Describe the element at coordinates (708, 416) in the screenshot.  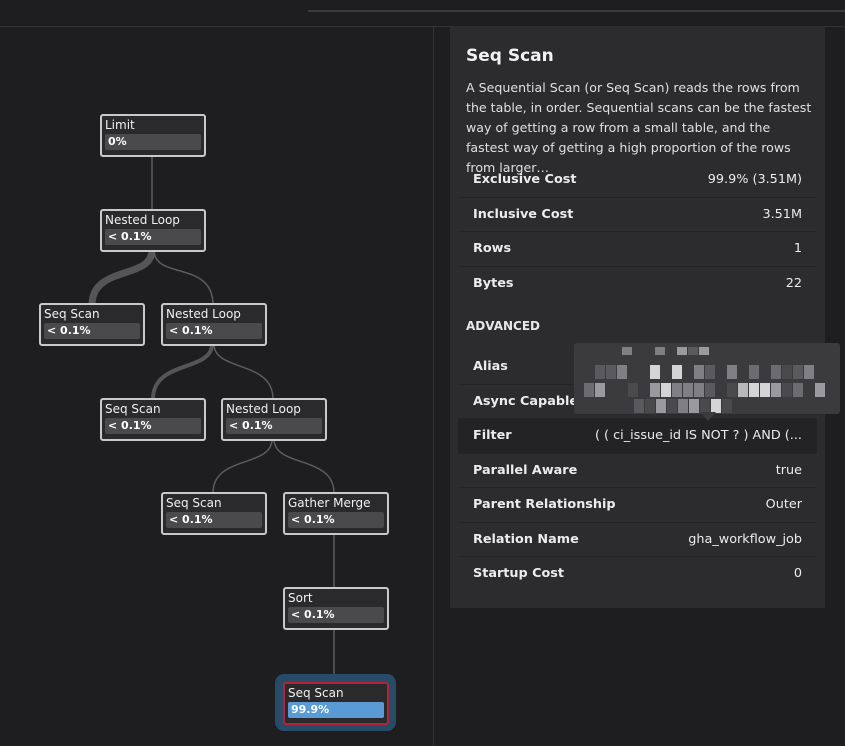
I see `tooltip-arrow` at that location.